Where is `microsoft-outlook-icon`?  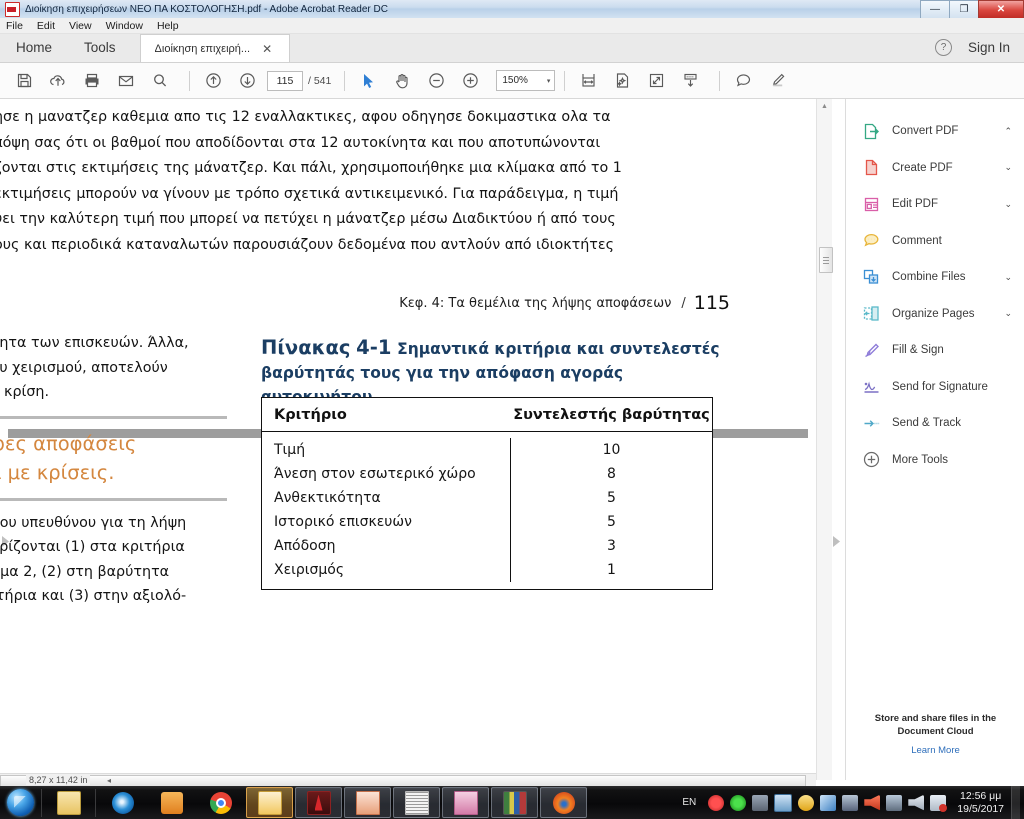 microsoft-outlook-icon is located at coordinates (269, 802).